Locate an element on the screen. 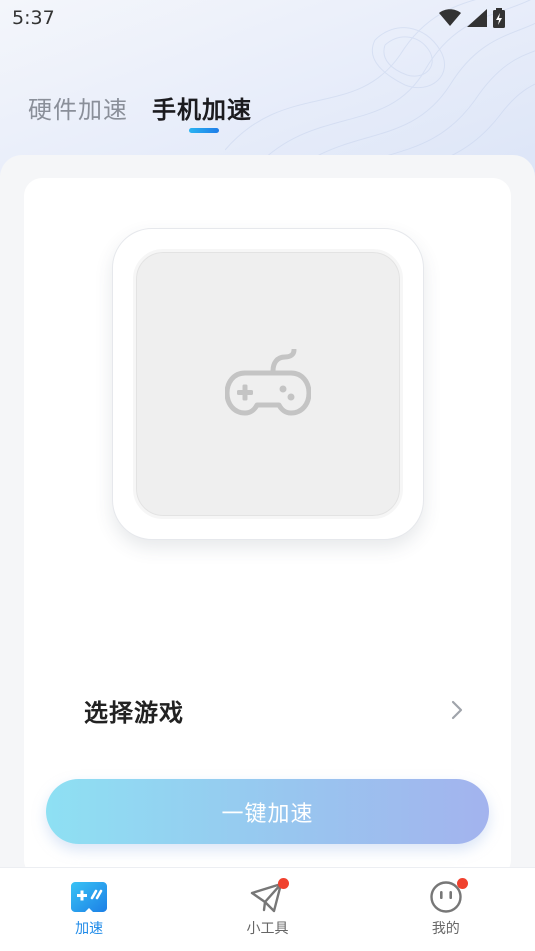 The width and height of the screenshot is (535, 951). tab-phone-acceleration: 手机加速 is located at coordinates (202, 111).